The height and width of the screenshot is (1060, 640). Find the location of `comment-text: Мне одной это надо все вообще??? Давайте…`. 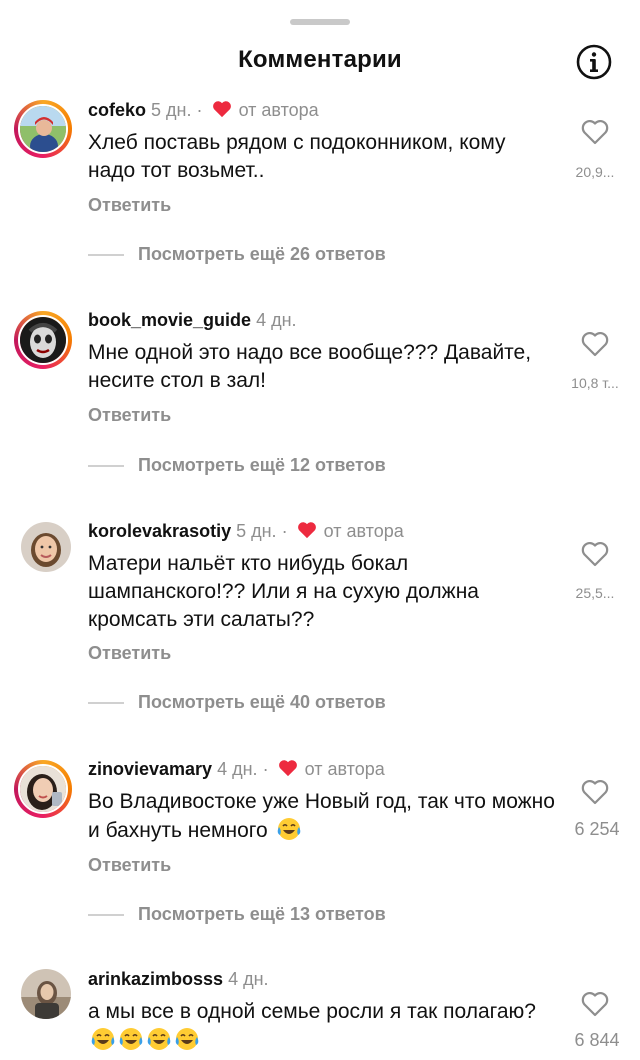

comment-text: Мне одной это надо все вообще??? Давайте… is located at coordinates (310, 366).